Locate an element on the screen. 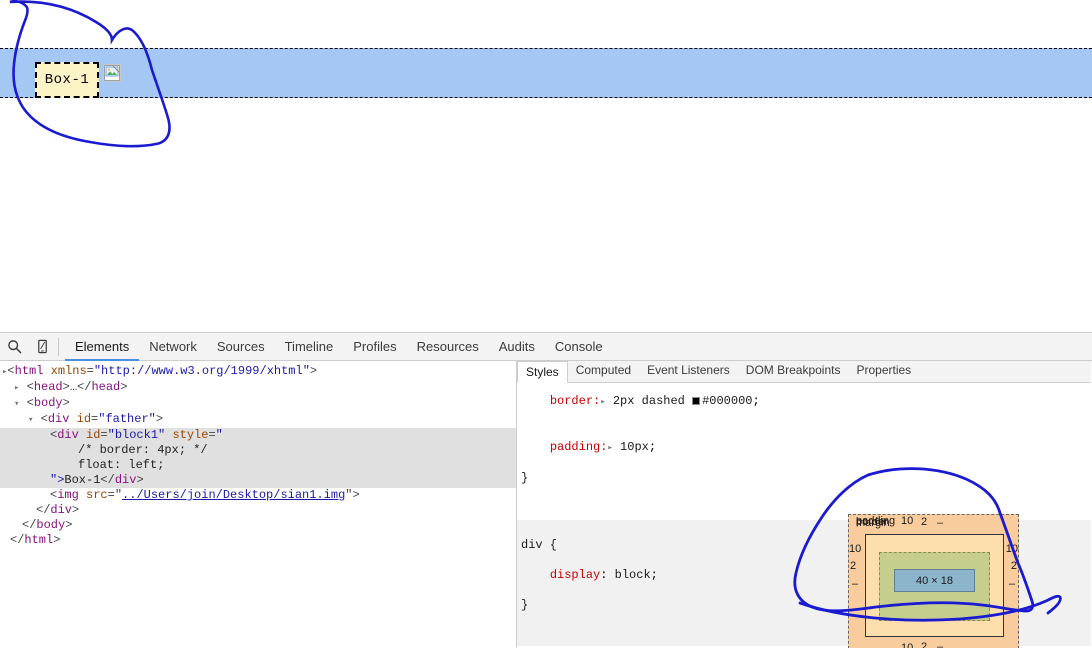  css-prop-border: border: is located at coordinates (575, 401).